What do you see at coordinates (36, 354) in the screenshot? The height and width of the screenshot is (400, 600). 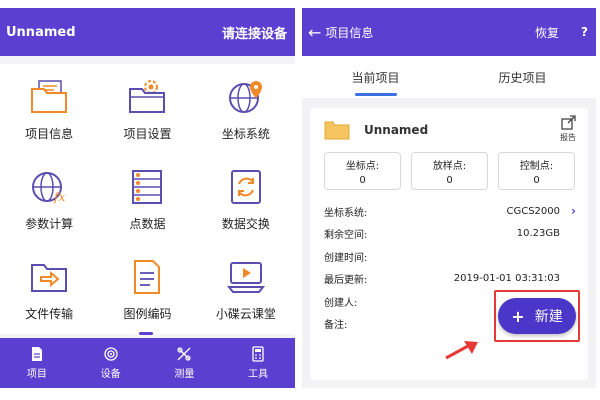 I see `project-icon` at bounding box center [36, 354].